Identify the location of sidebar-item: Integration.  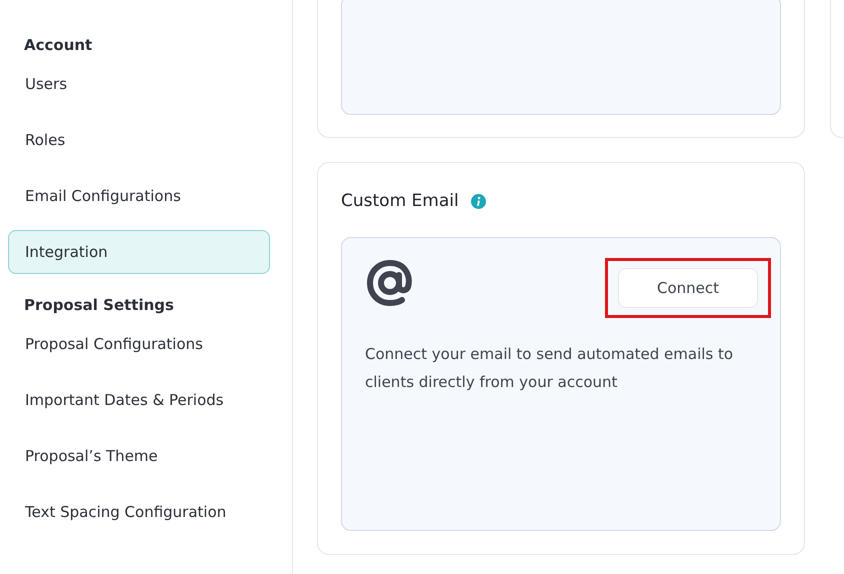
(139, 252).